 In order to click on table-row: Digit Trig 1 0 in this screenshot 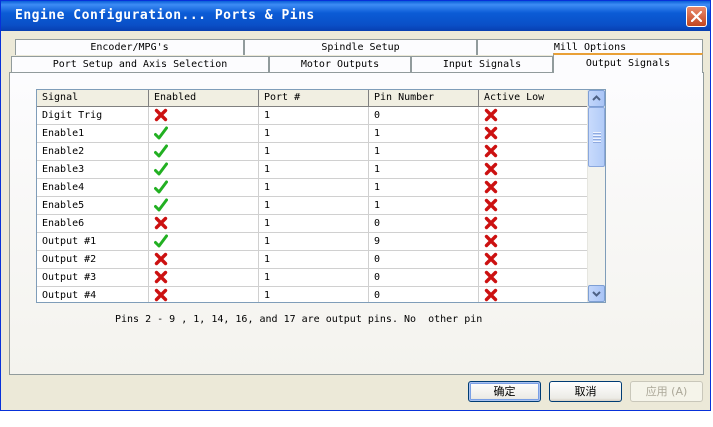, I will do `click(313, 116)`.